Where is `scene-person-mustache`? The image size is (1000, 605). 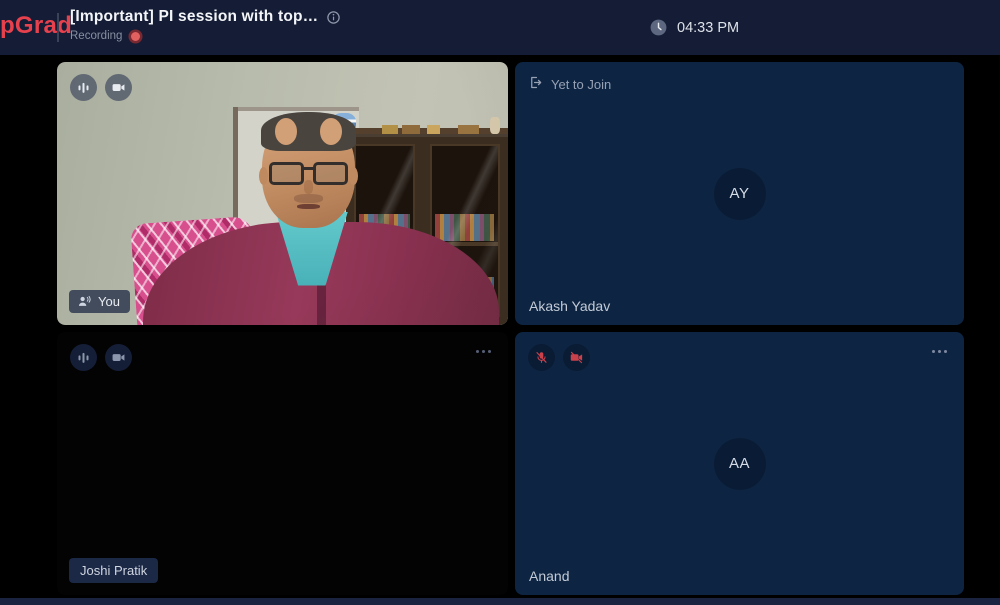 scene-person-mustache is located at coordinates (308, 198).